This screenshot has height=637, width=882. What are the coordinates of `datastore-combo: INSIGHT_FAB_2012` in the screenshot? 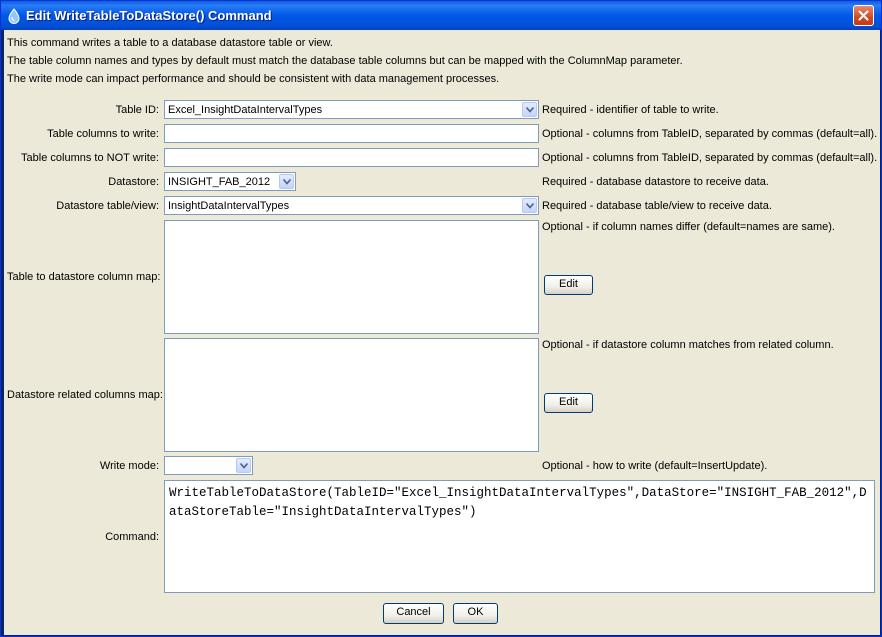 It's located at (230, 181).